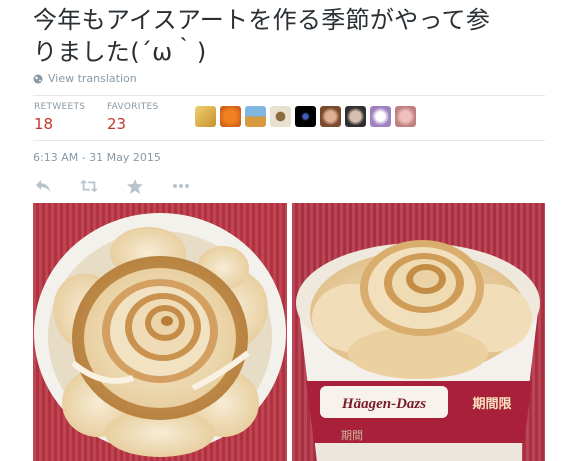  Describe the element at coordinates (133, 107) in the screenshot. I see `favorites-label: FAVORITES` at that location.